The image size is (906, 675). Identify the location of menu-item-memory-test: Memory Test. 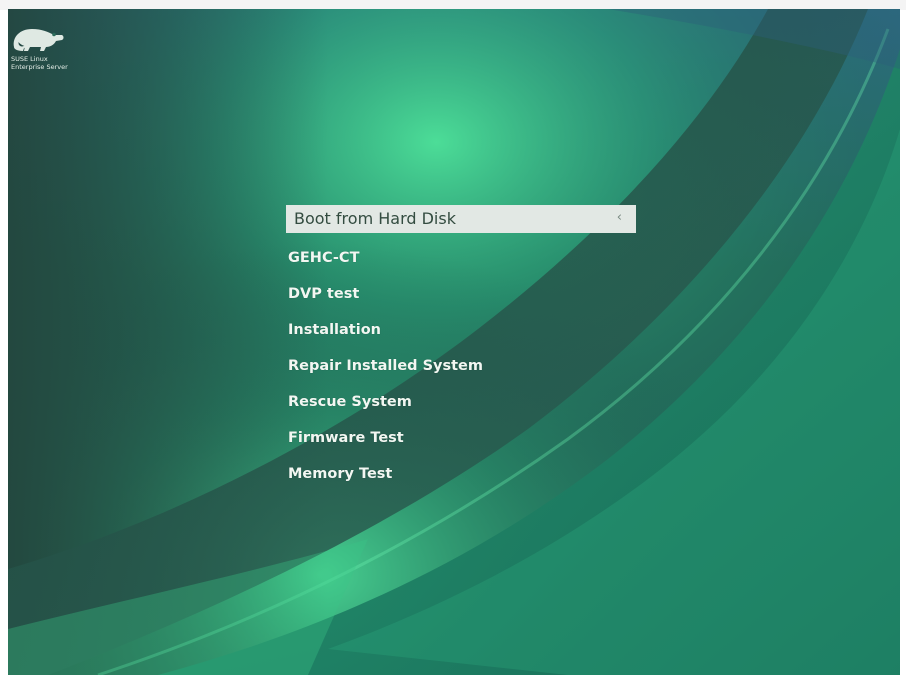
(468, 475).